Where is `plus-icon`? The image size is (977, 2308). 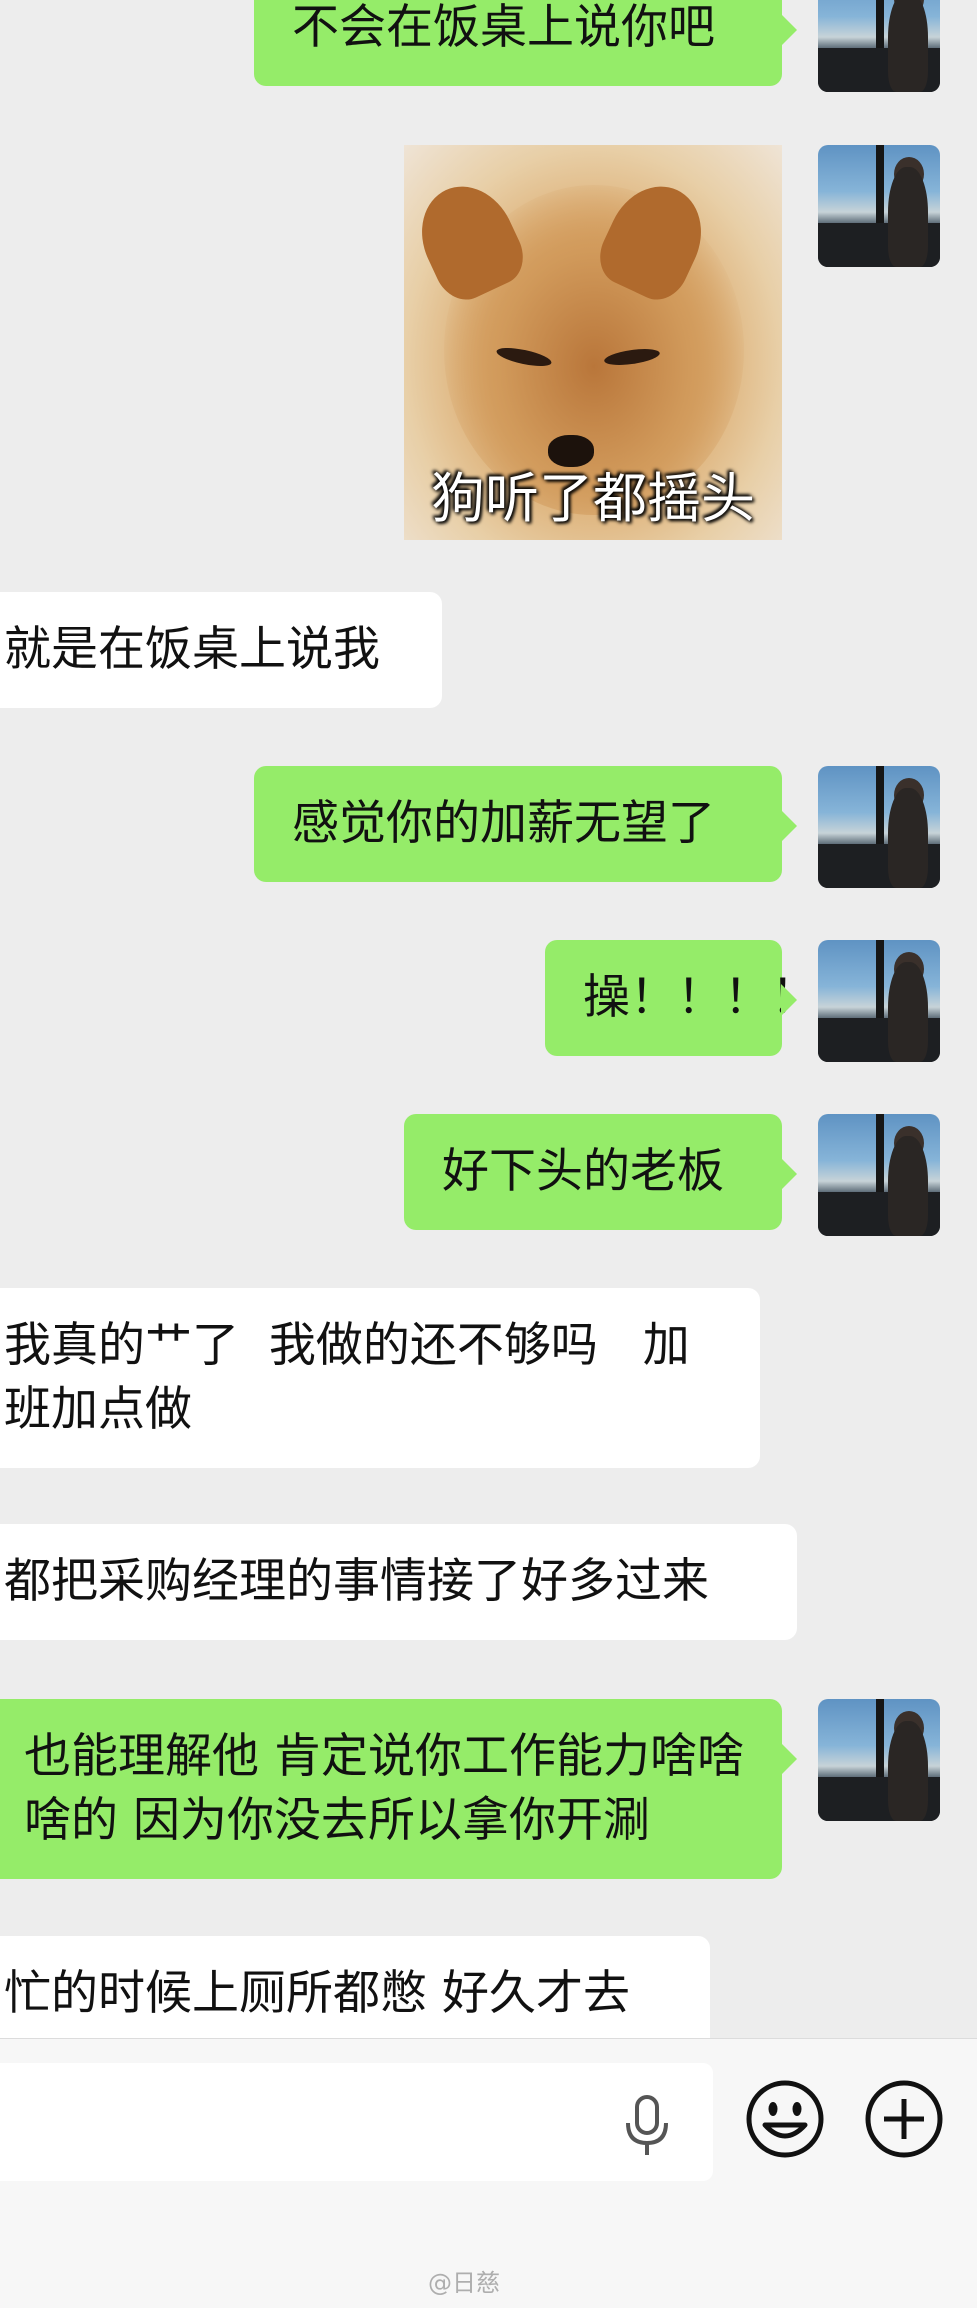
plus-icon is located at coordinates (904, 2119).